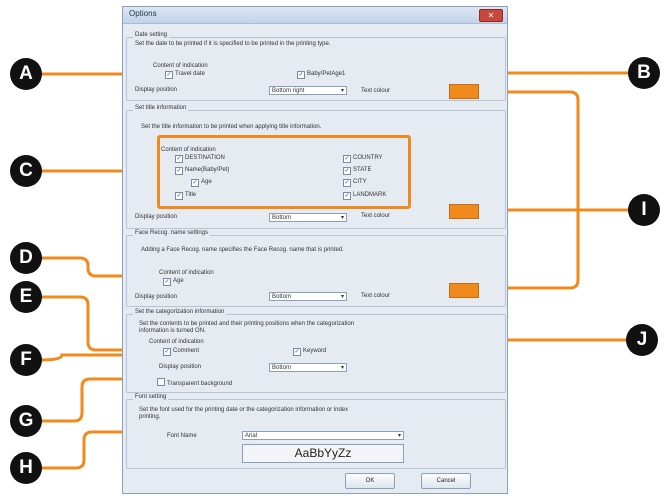 The image size is (668, 496). What do you see at coordinates (156, 297) in the screenshot?
I see `face-display-label: Display position` at bounding box center [156, 297].